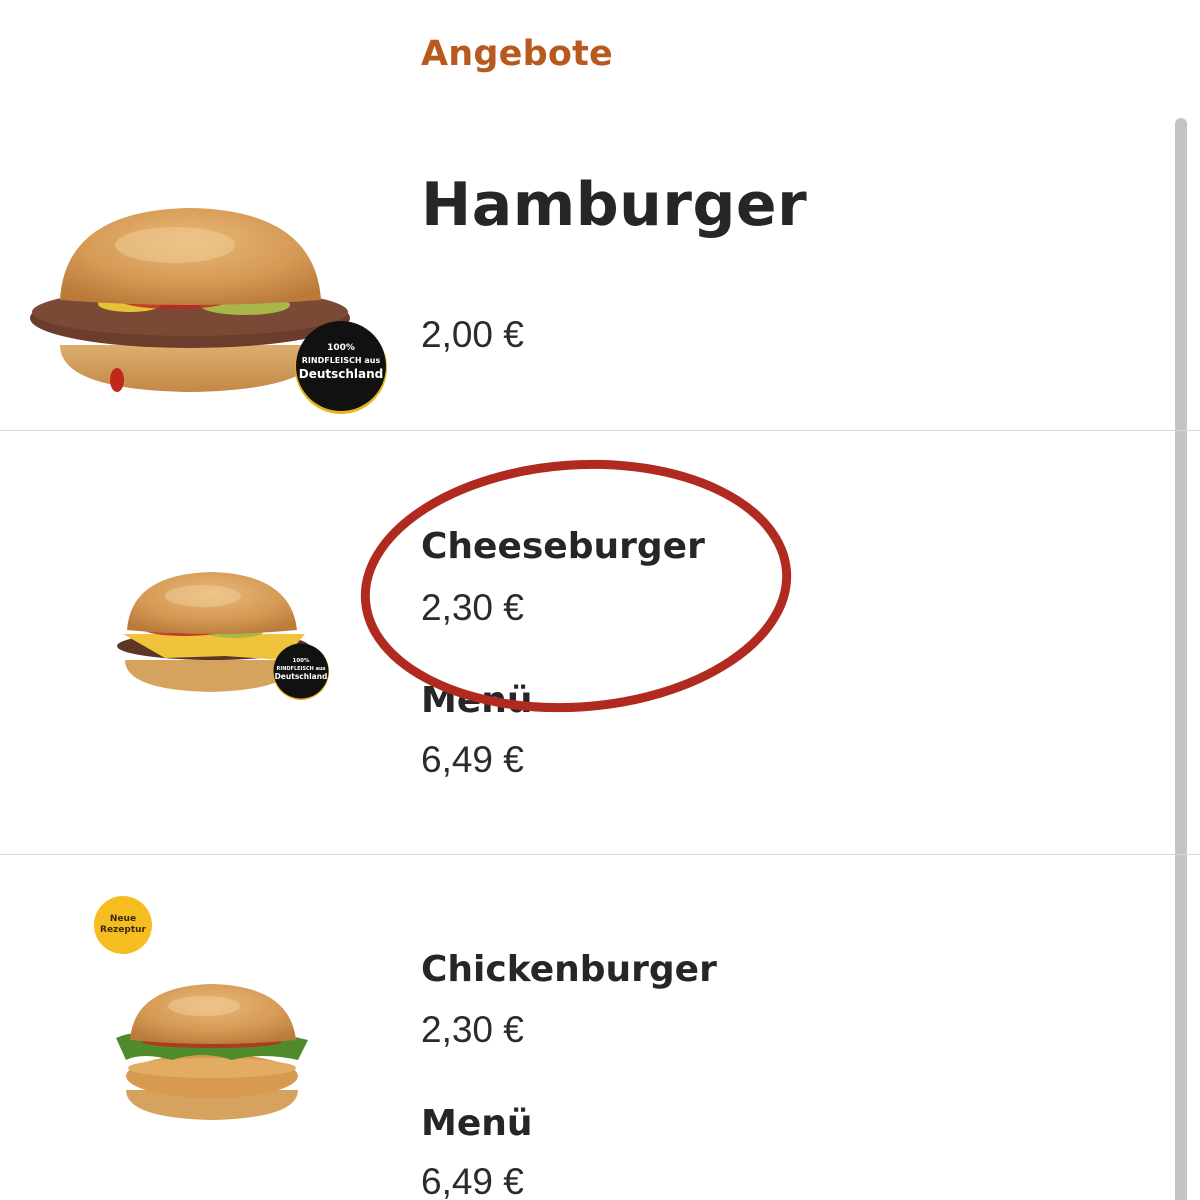 Image resolution: width=1200 pixels, height=1200 pixels. What do you see at coordinates (563, 546) in the screenshot?
I see `product-name: Cheeseburger` at bounding box center [563, 546].